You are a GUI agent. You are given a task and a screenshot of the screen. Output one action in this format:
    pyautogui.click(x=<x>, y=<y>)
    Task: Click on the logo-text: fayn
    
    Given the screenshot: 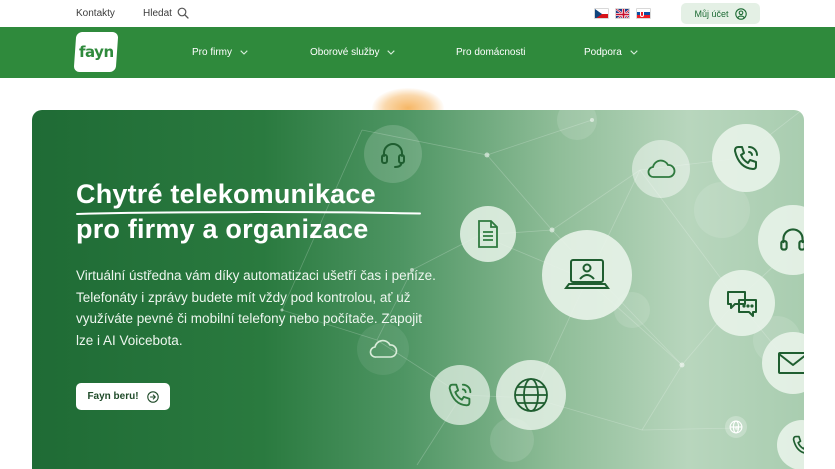 What is the action you would take?
    pyautogui.click(x=96, y=52)
    